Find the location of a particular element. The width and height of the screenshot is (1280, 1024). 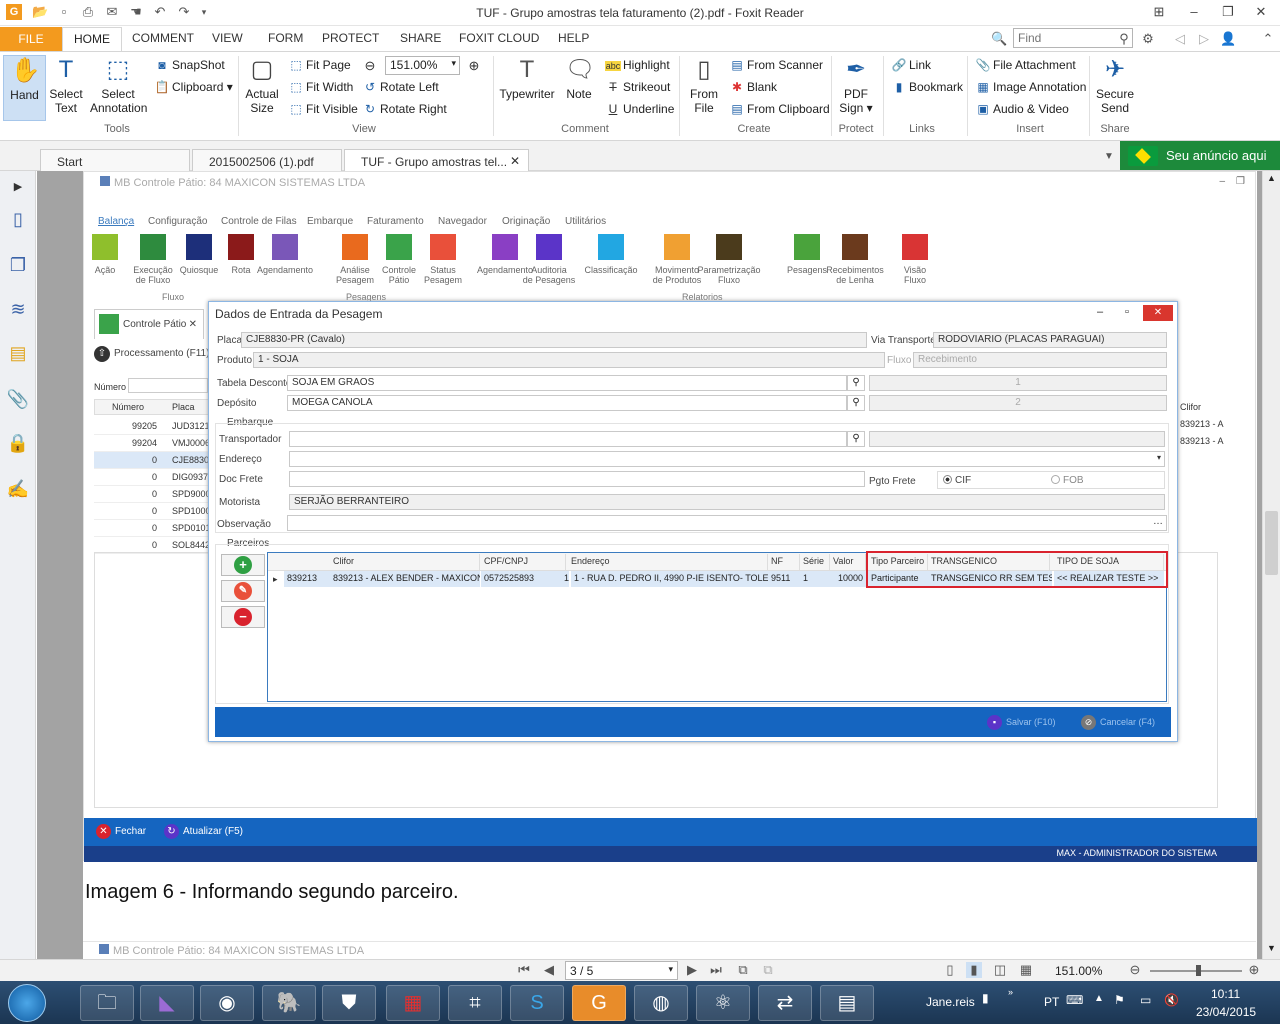

volume-muted-icon: 🔇 is located at coordinates (1171, 1000).